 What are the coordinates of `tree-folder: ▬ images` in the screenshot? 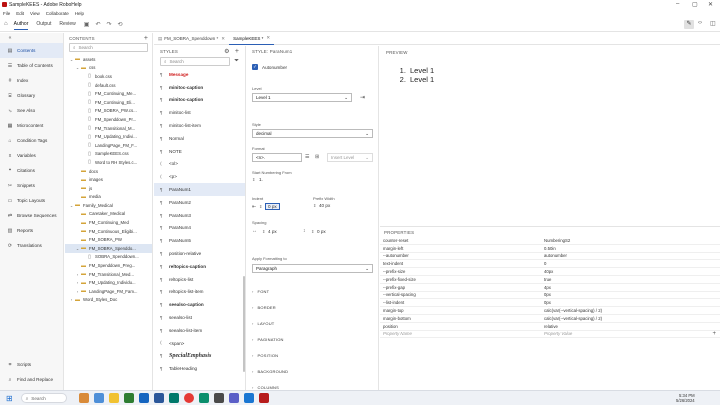 It's located at (108, 179).